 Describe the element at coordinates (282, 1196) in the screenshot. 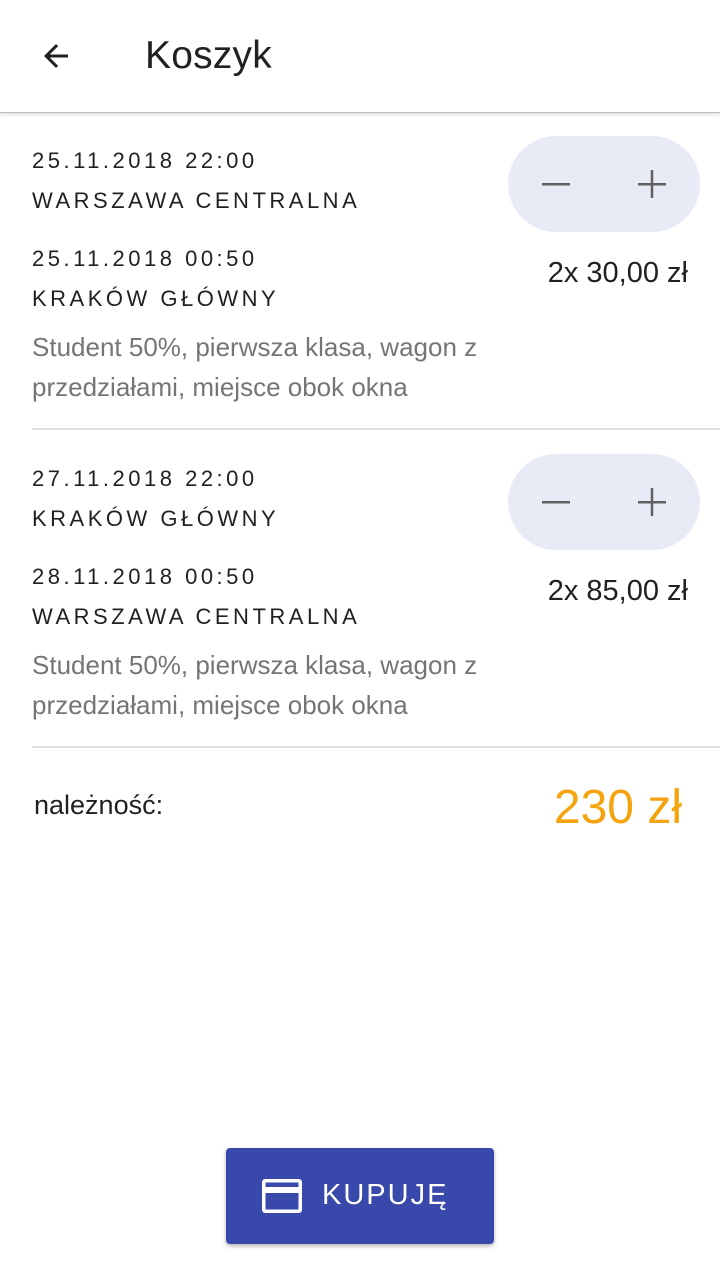

I see `credit-card-icon` at that location.